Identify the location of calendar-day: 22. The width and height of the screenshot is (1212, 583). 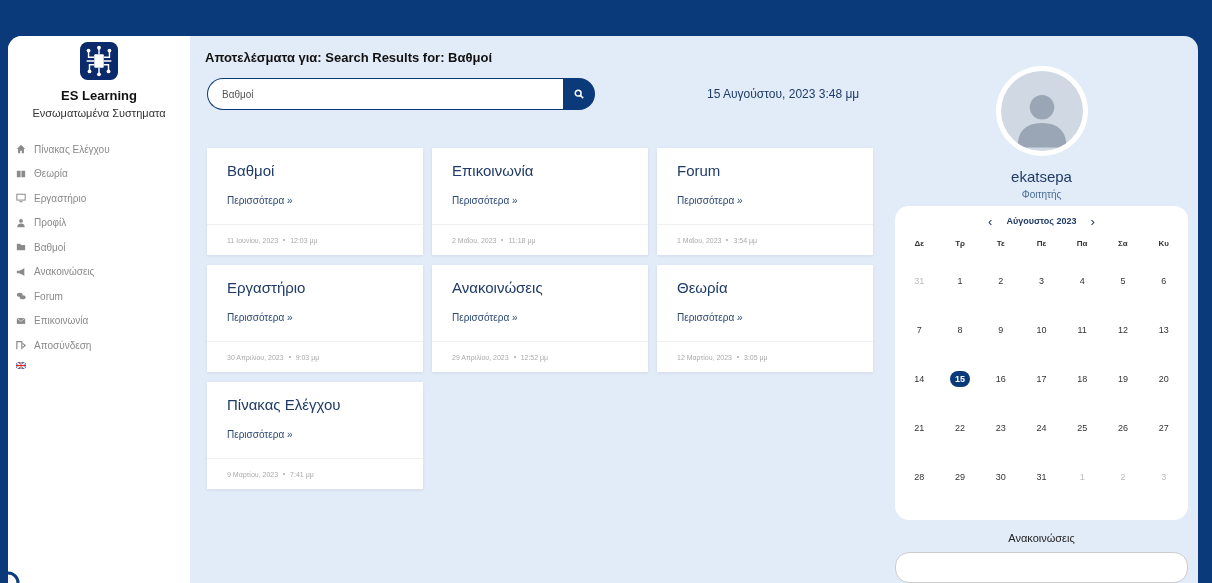
(960, 428).